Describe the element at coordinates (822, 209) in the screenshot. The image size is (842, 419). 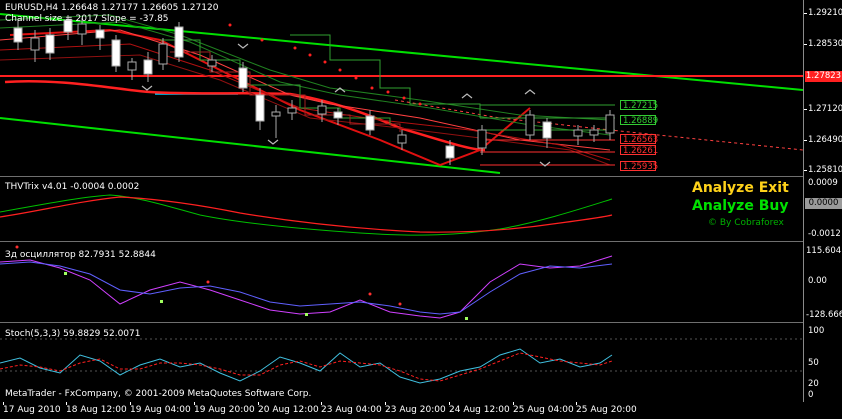
I see `thvtrix-axis: 0.0009 0.0000 -0.0012` at that location.